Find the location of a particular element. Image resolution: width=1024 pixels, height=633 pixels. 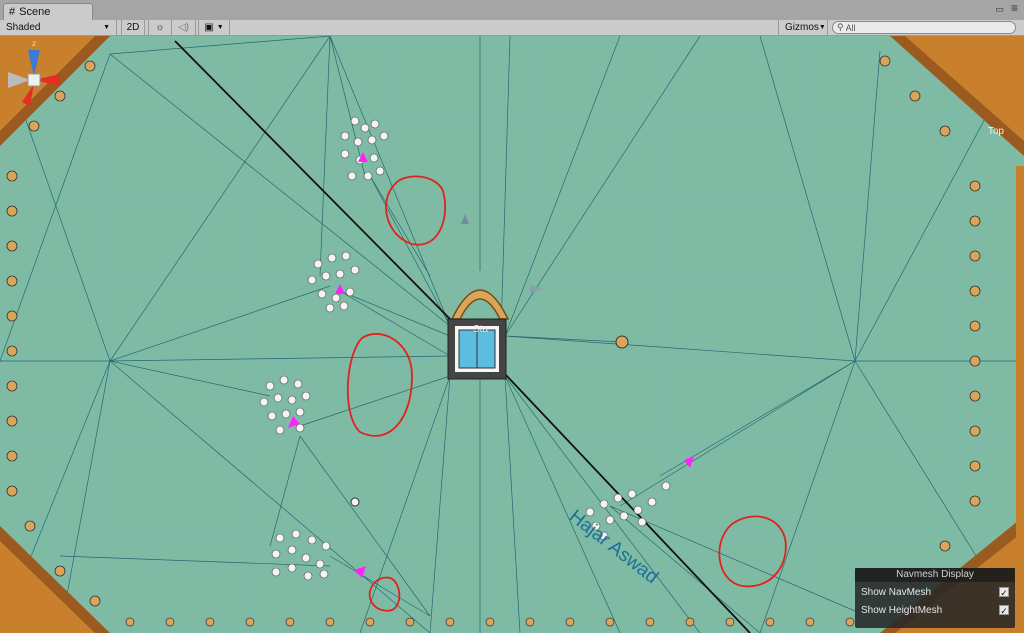

show-heightmesh-checkbox: ✓ is located at coordinates (1004, 610).